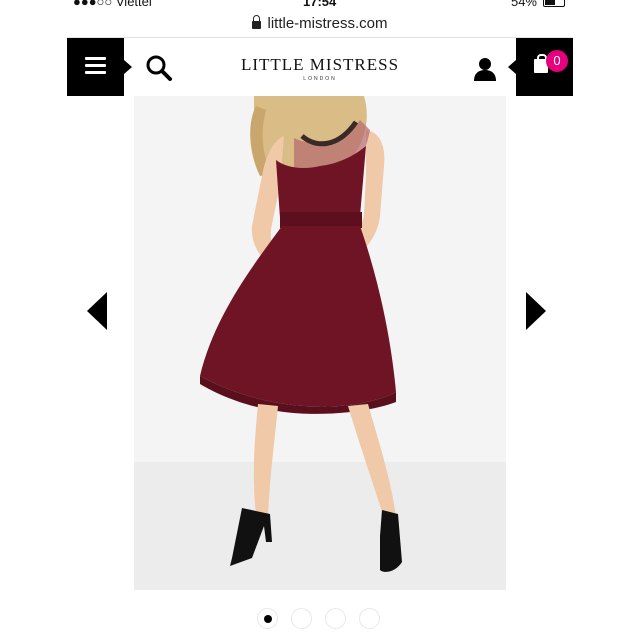  What do you see at coordinates (320, 79) in the screenshot?
I see `logo-subtext: LONDON` at bounding box center [320, 79].